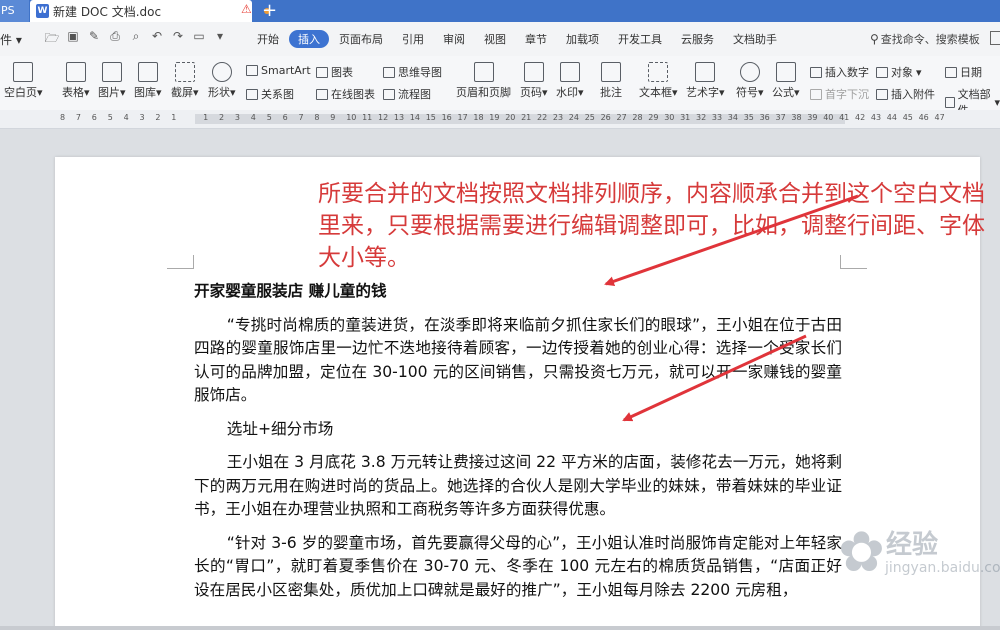  I want to click on watermark-logo: ✿ 经验 jingyan.baidu.com, so click(919, 565).